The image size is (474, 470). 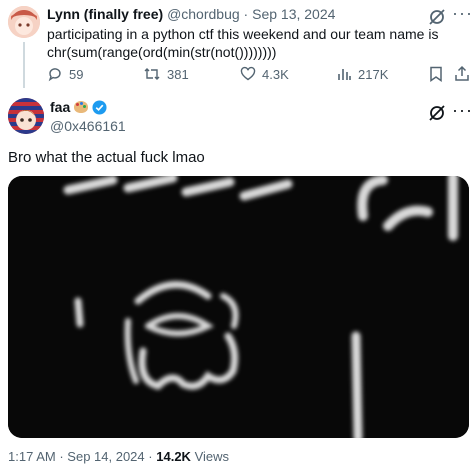 What do you see at coordinates (462, 73) in the screenshot?
I see `share-icon` at bounding box center [462, 73].